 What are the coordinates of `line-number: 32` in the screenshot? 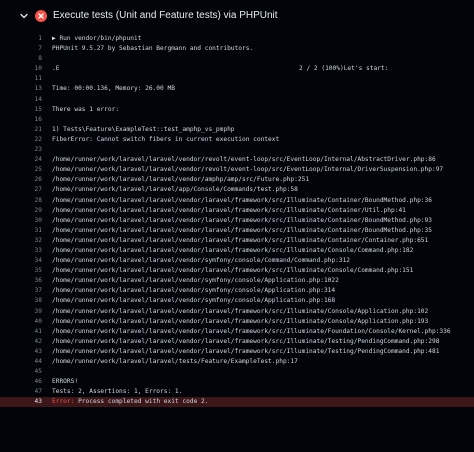 It's located at (30, 241).